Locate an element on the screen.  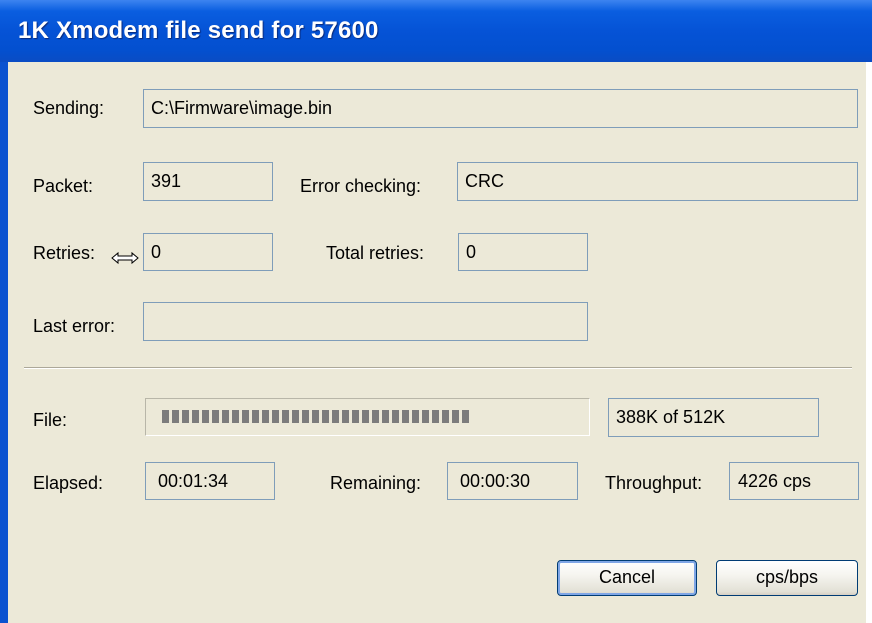
file-label: File: is located at coordinates (50, 420).